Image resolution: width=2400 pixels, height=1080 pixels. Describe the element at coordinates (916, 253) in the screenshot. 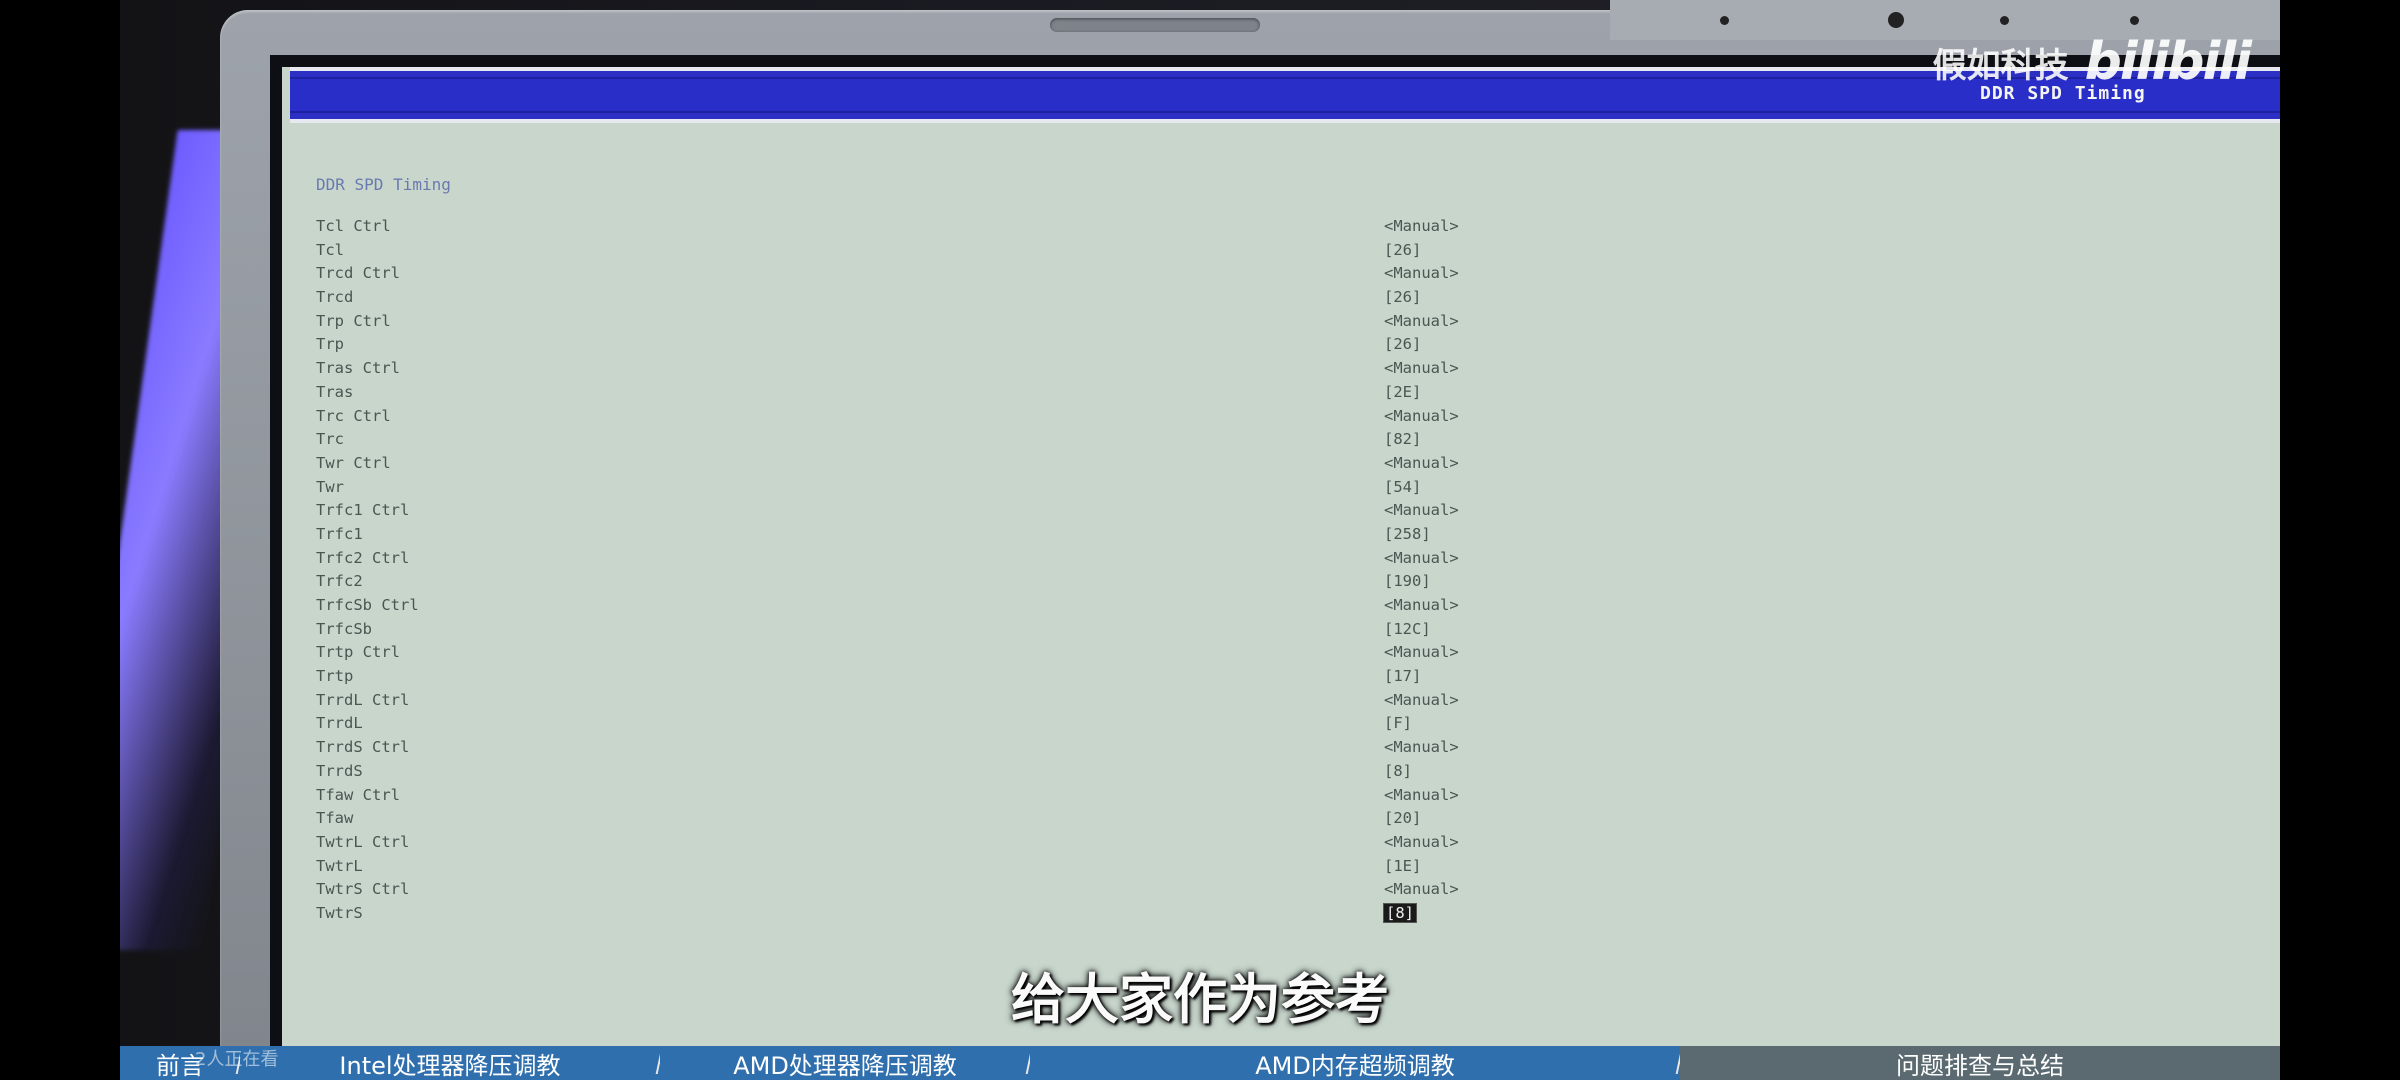

I see `bios-setting-row: Tcl [26]` at that location.